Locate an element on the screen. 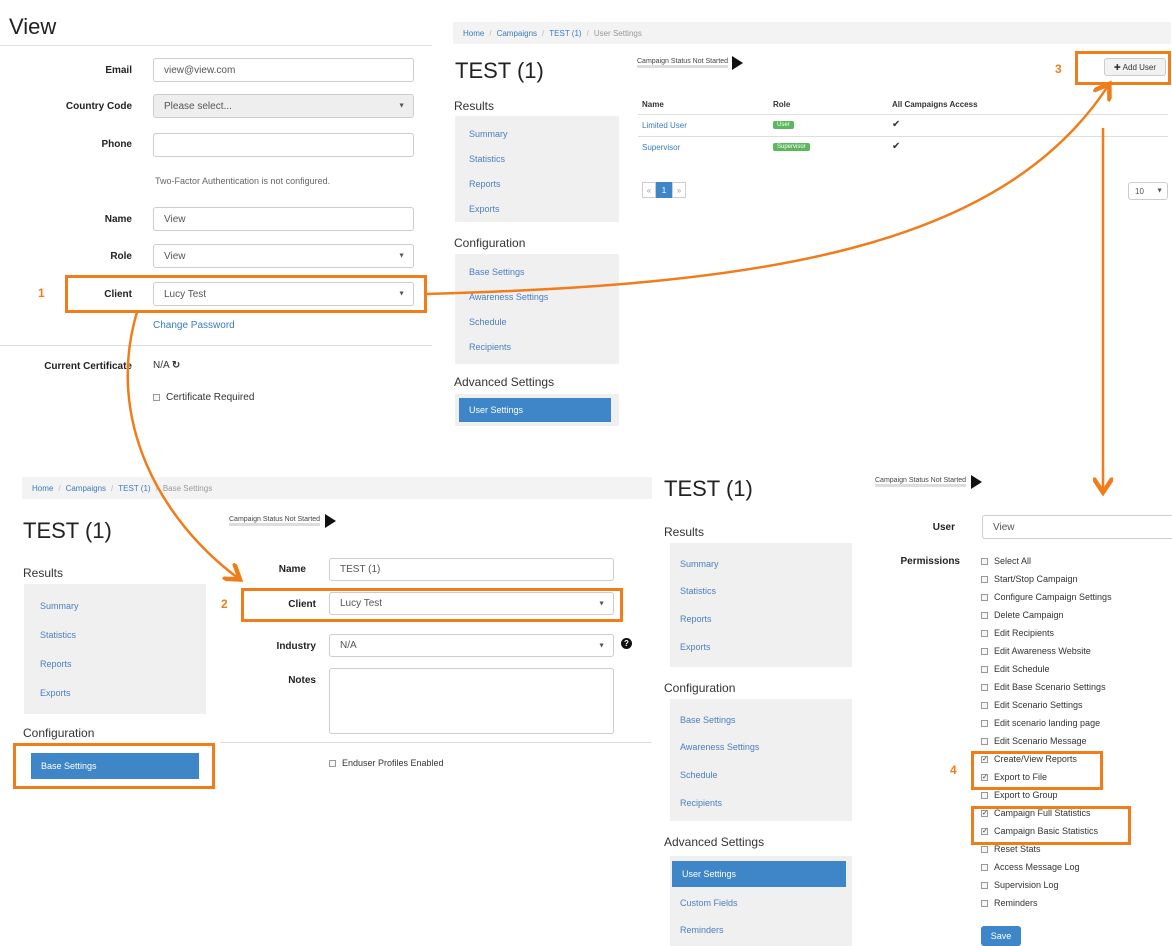 This screenshot has height=946, width=1172. highlight-client-campaign is located at coordinates (432, 605).